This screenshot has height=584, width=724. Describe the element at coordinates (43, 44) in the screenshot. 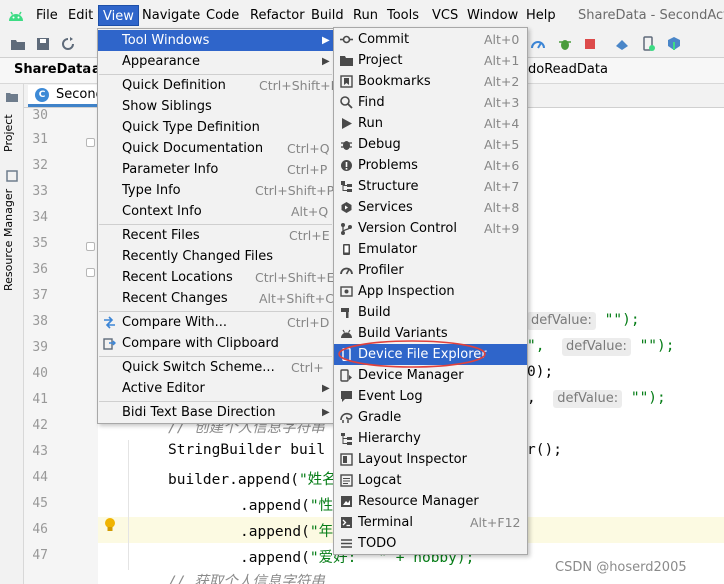

I see `save-icon` at that location.